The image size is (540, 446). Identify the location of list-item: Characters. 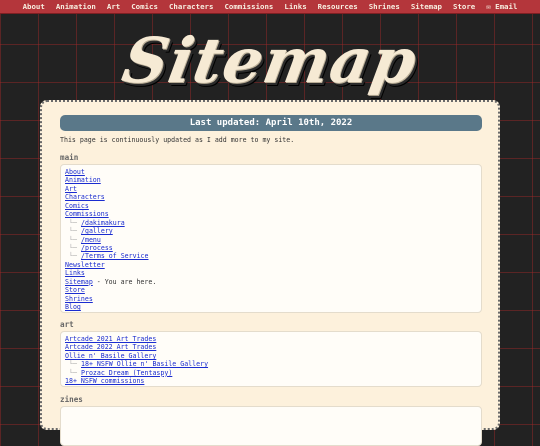
(273, 197).